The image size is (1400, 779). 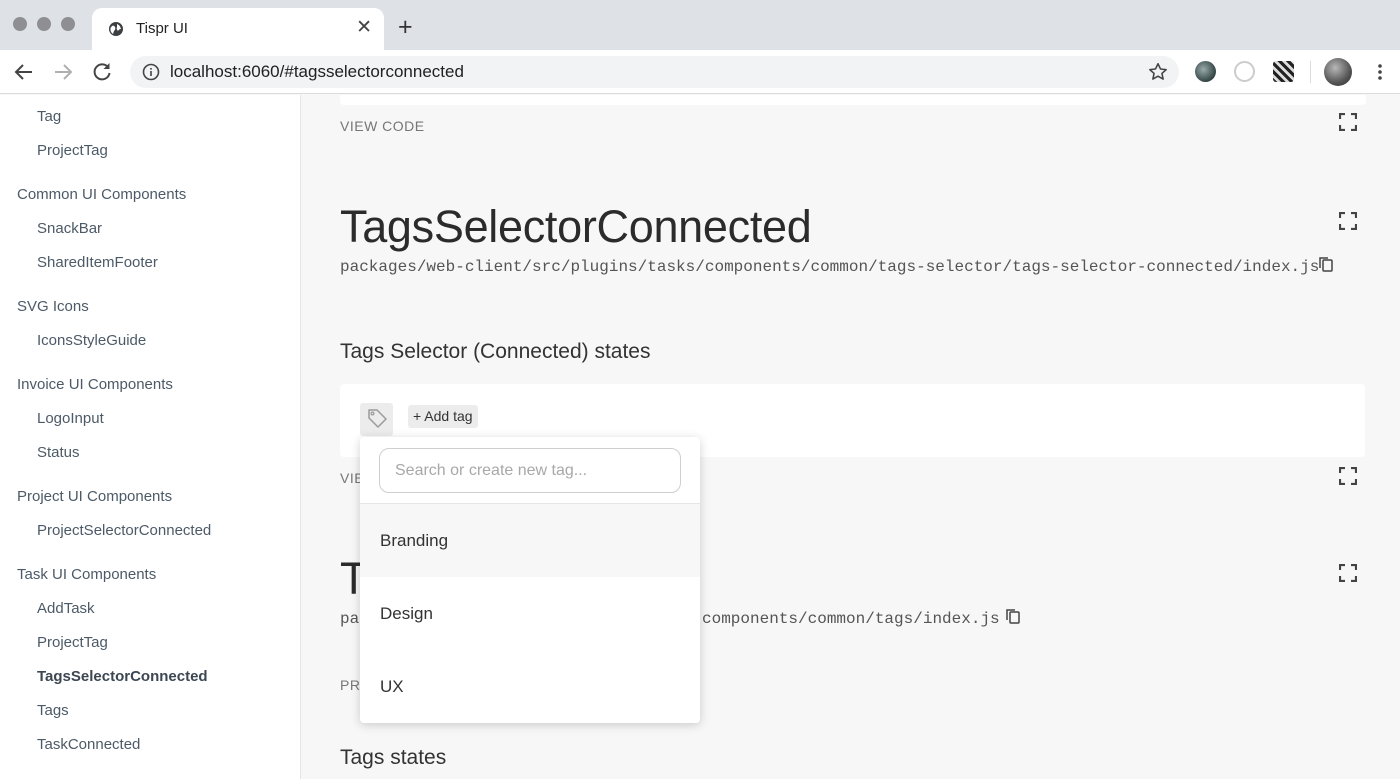 I want to click on sidebar-item-tags: Tags, so click(x=53, y=710).